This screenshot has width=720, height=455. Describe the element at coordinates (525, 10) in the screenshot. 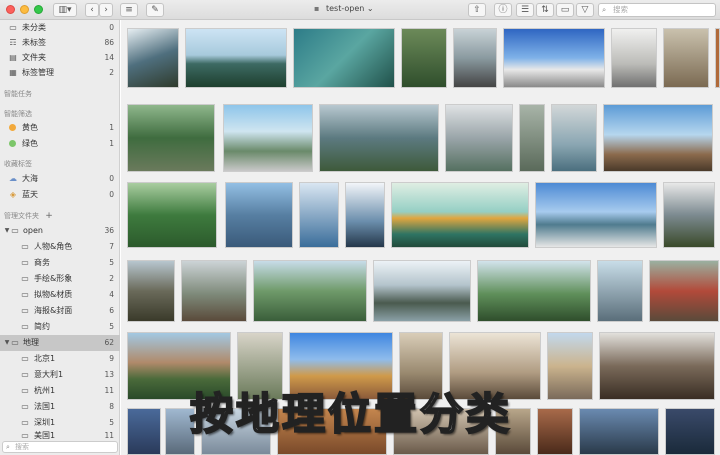

I see `list-view-button: ☰` at that location.